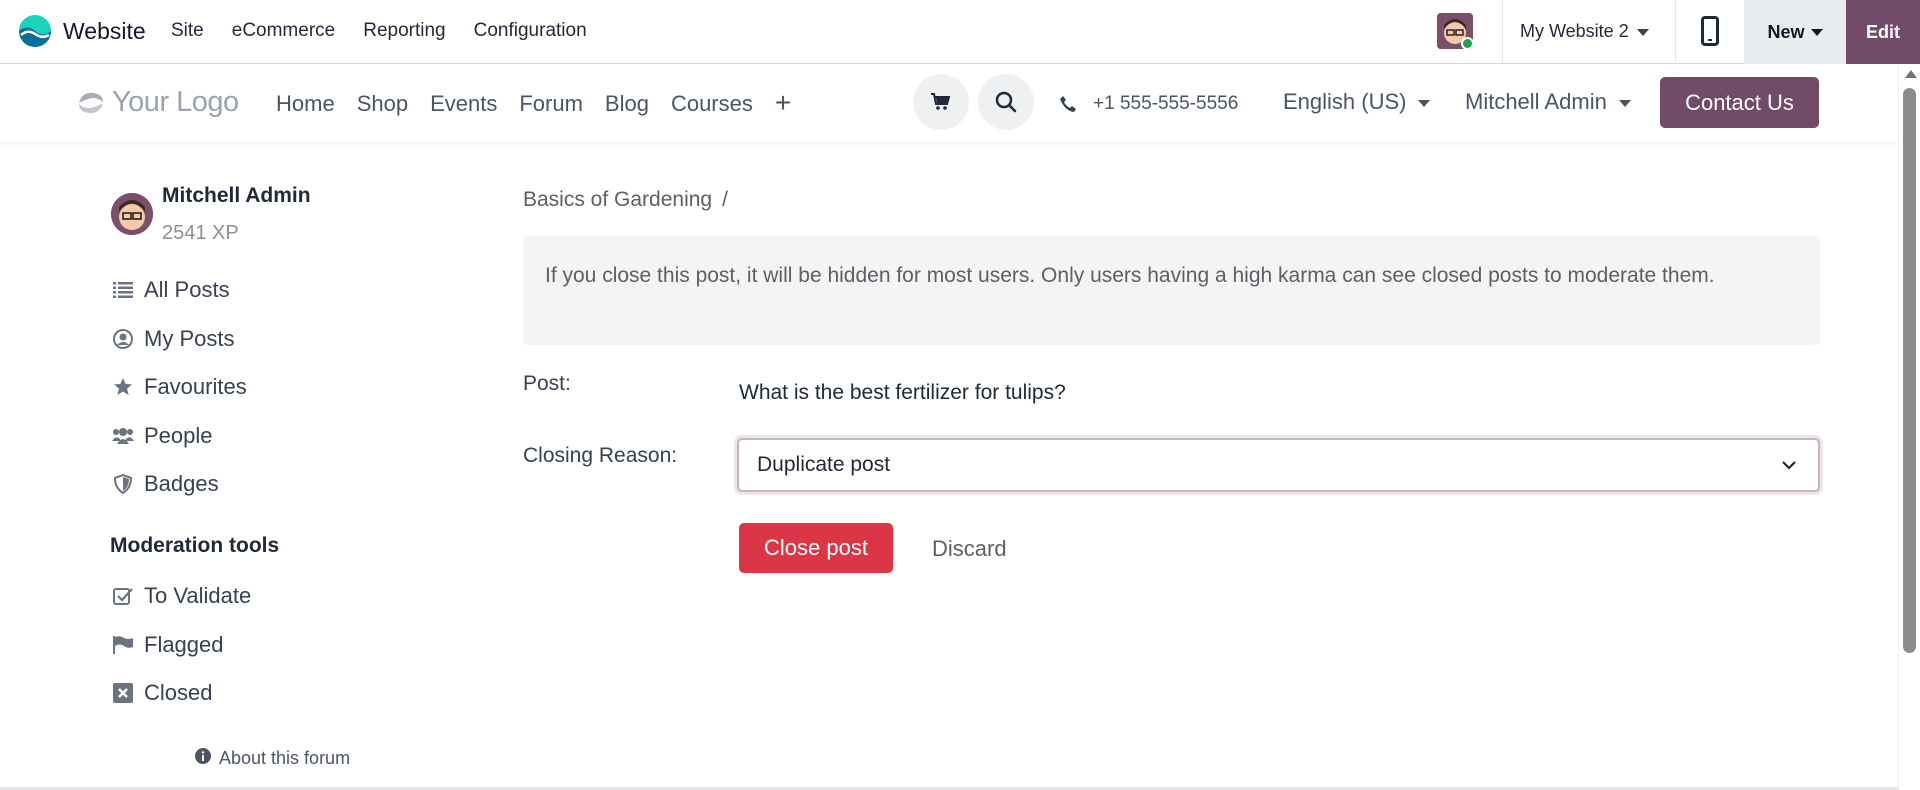  Describe the element at coordinates (181, 483) in the screenshot. I see `sidebar-item-label: Badges` at that location.